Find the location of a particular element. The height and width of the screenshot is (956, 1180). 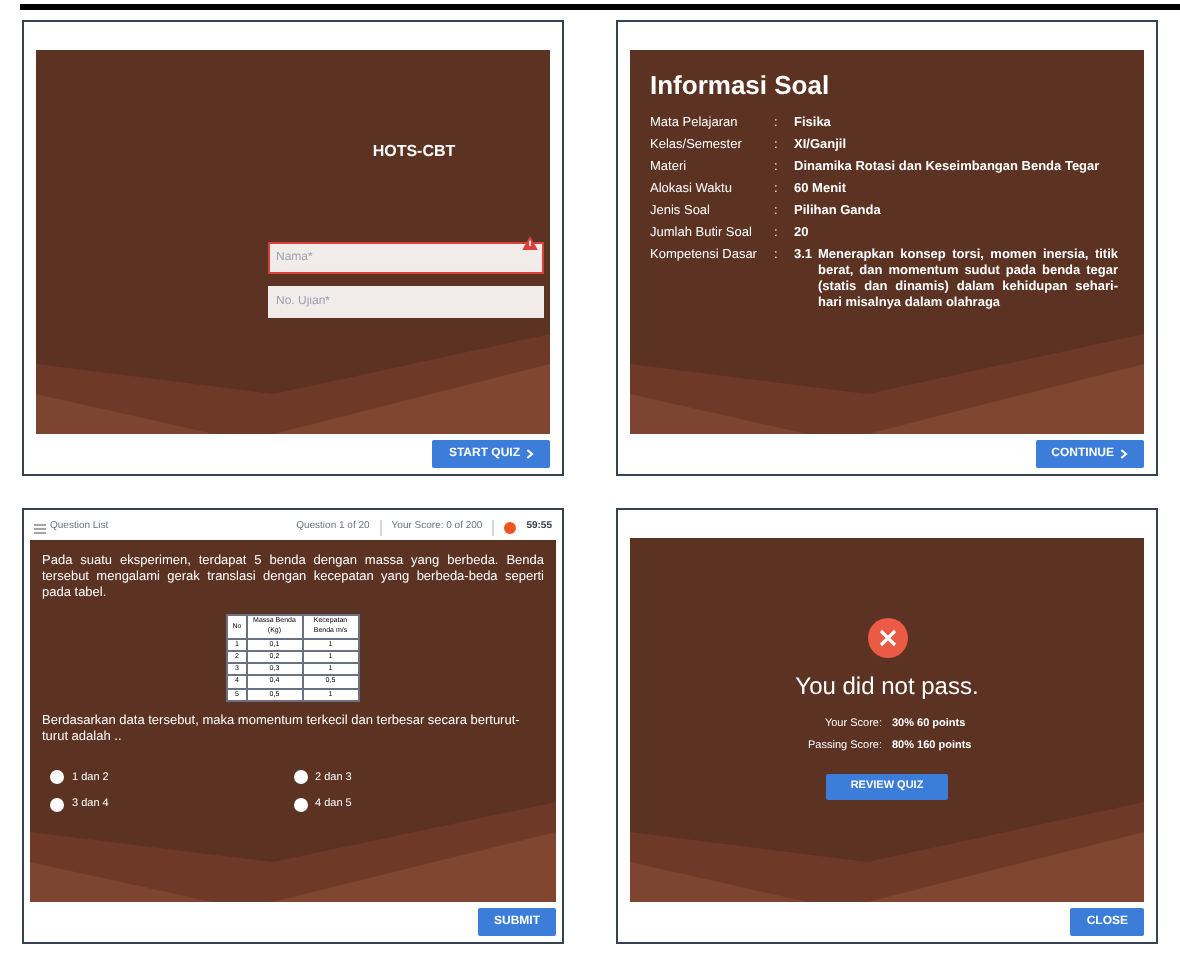

fail-x-icon is located at coordinates (887, 638).